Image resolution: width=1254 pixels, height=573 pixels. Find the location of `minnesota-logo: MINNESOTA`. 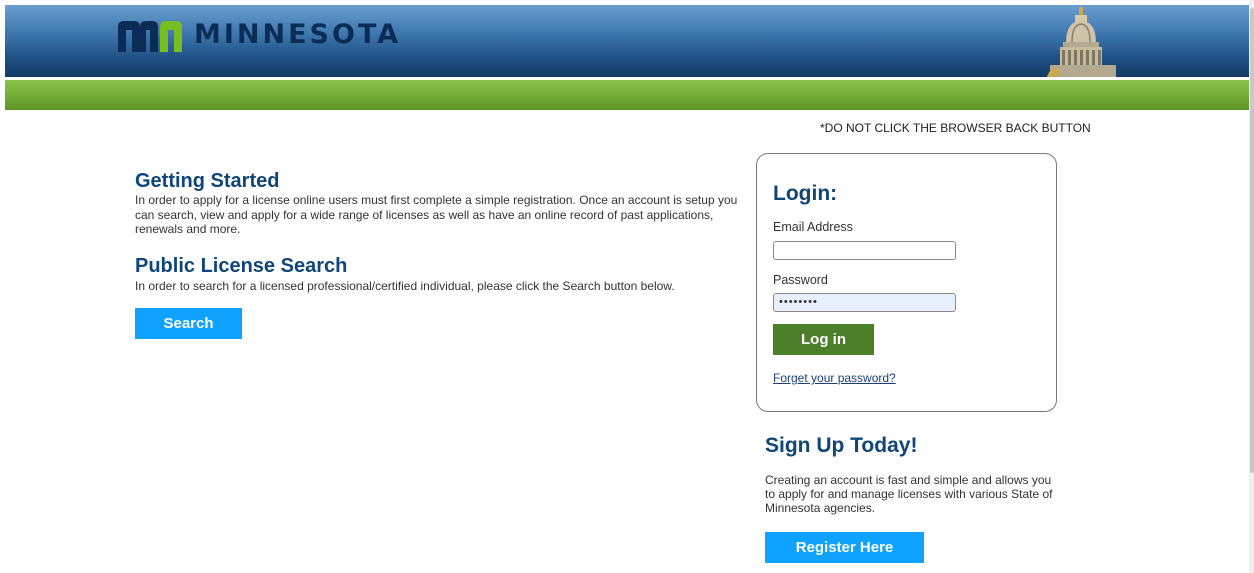

minnesota-logo: MINNESOTA is located at coordinates (259, 35).